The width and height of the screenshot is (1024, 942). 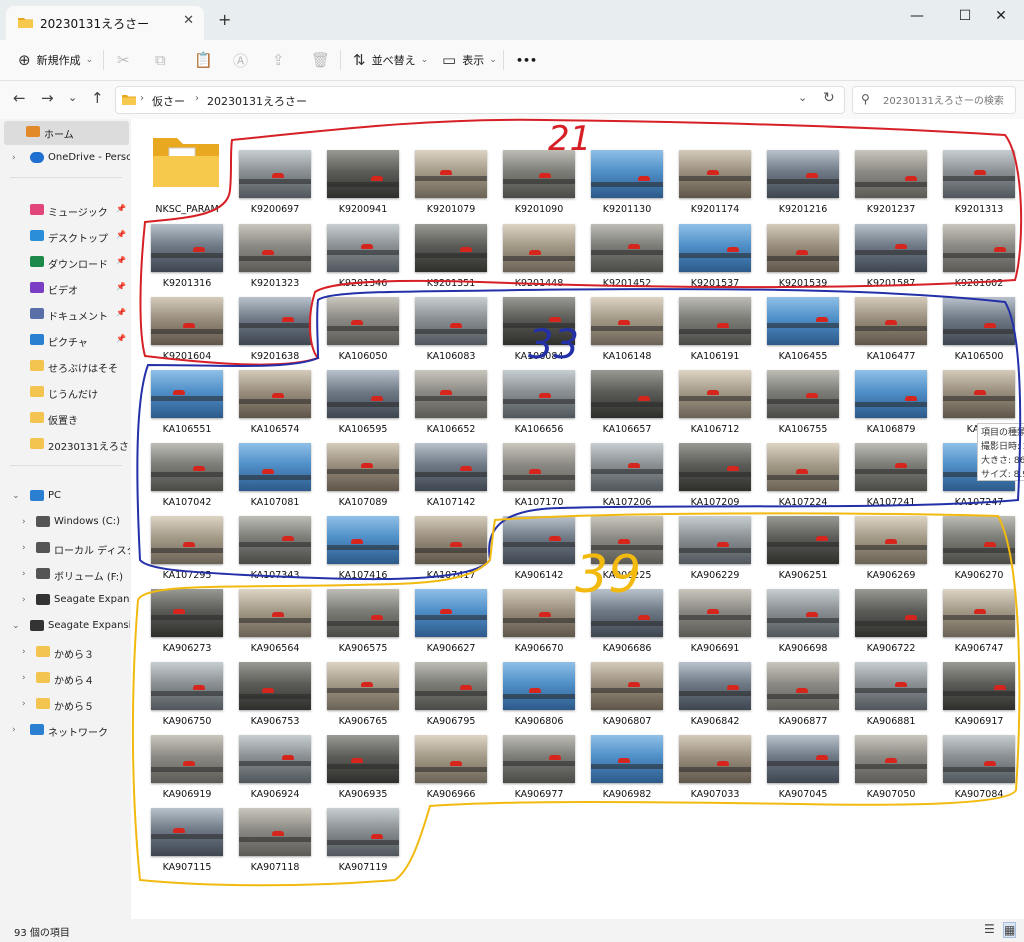 What do you see at coordinates (979, 166) in the screenshot?
I see `image-file-item: K9201313` at bounding box center [979, 166].